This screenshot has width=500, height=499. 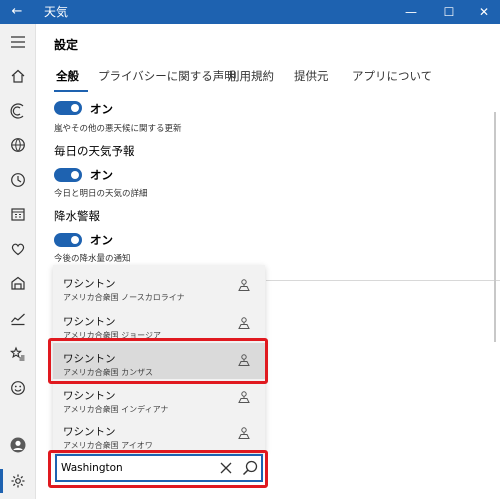 I want to click on section-divider, so click(x=383, y=280).